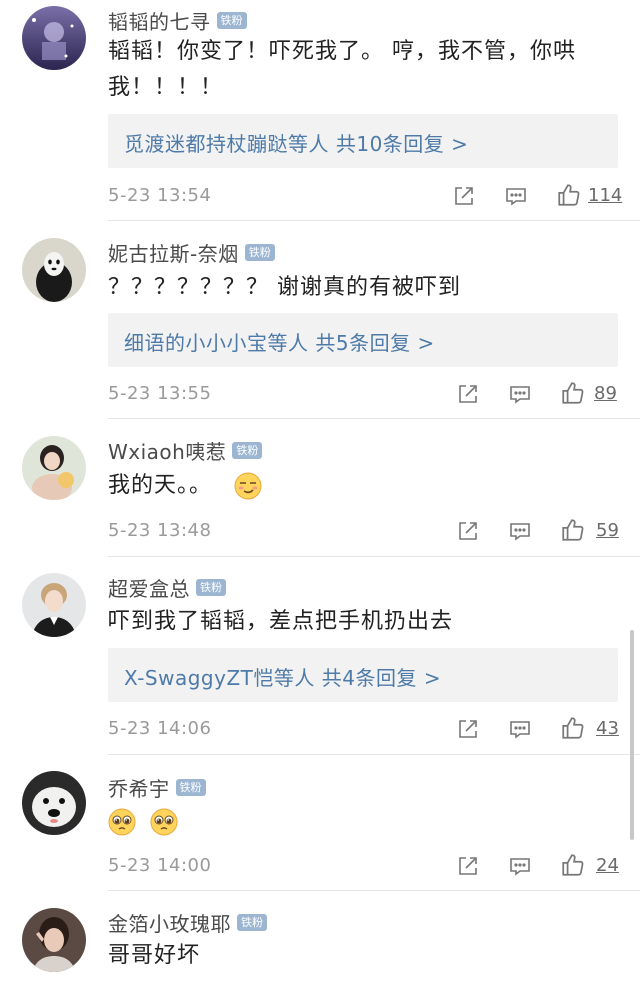  What do you see at coordinates (632, 735) in the screenshot?
I see `scrollbar` at bounding box center [632, 735].